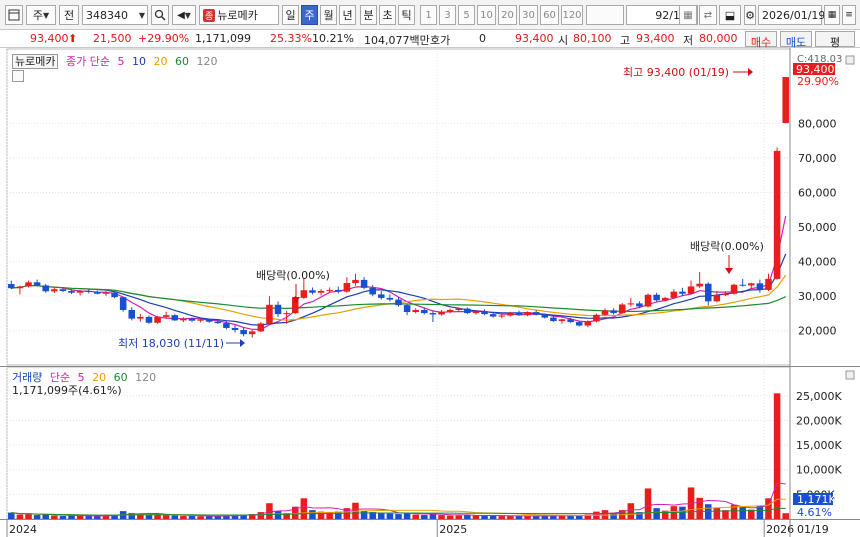  I want to click on price-legend-title: 뉴로메카, so click(35, 61).